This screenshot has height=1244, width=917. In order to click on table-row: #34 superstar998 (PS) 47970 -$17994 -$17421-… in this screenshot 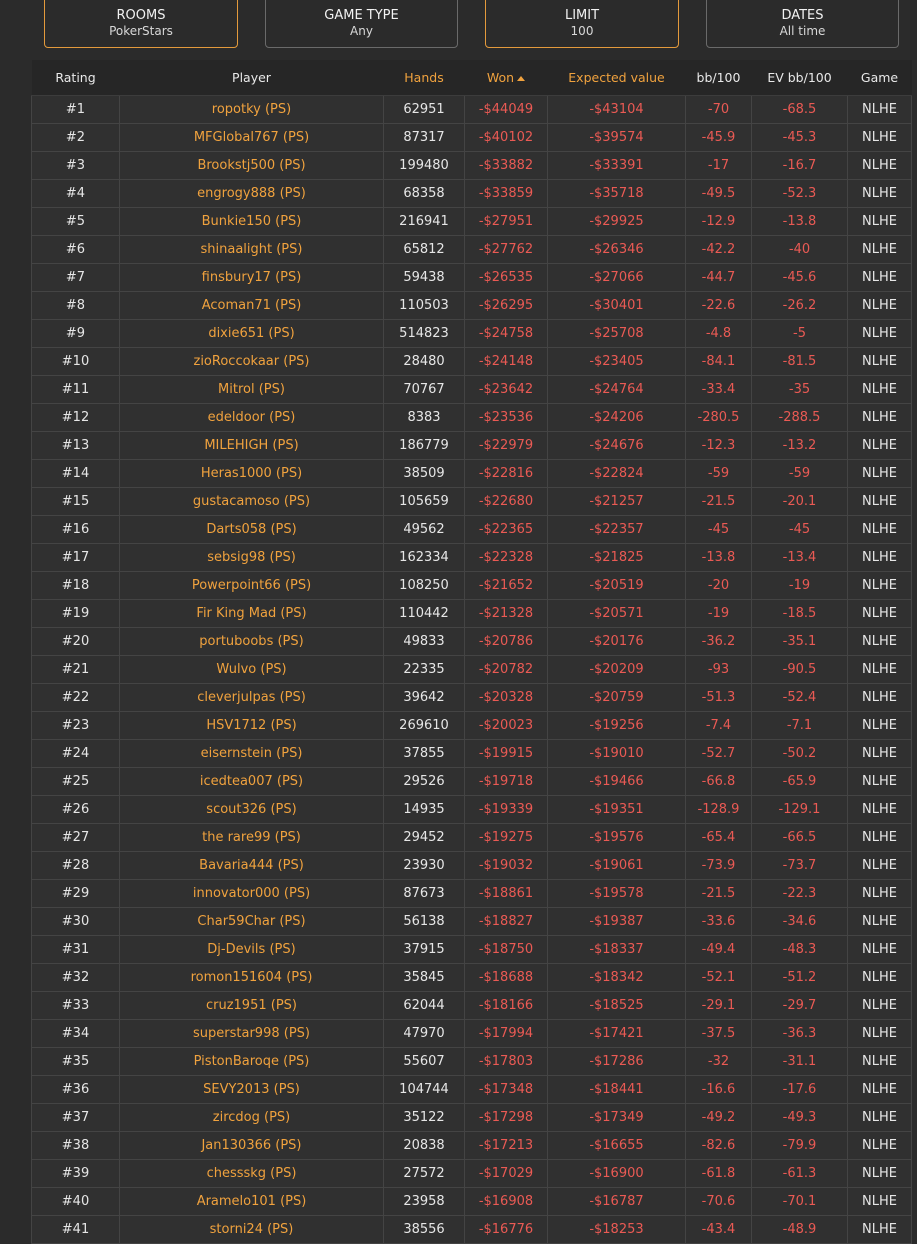, I will do `click(471, 1033)`.